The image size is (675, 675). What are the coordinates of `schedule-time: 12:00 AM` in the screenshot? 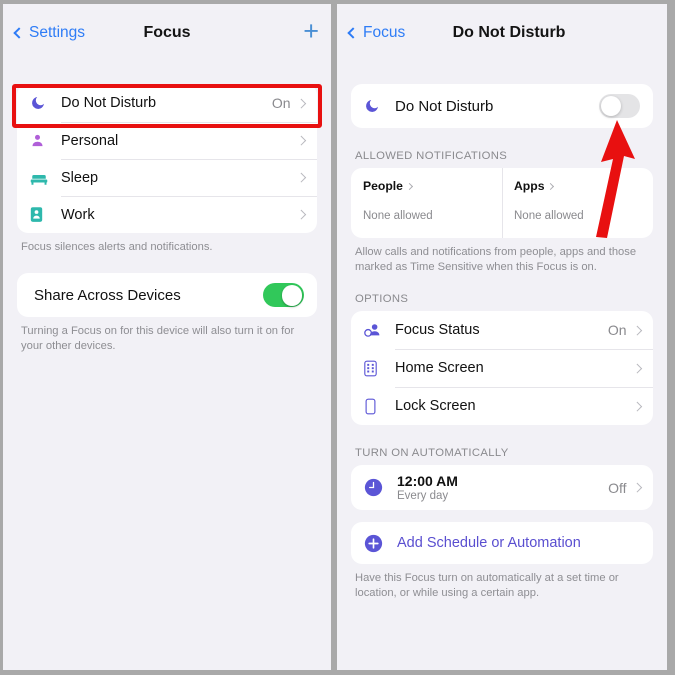 It's located at (427, 481).